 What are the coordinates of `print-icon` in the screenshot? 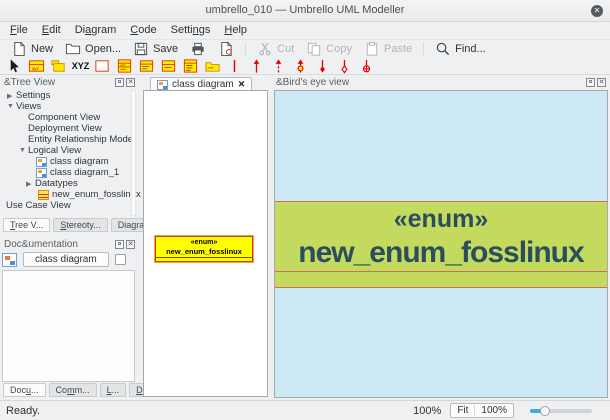 It's located at (198, 49).